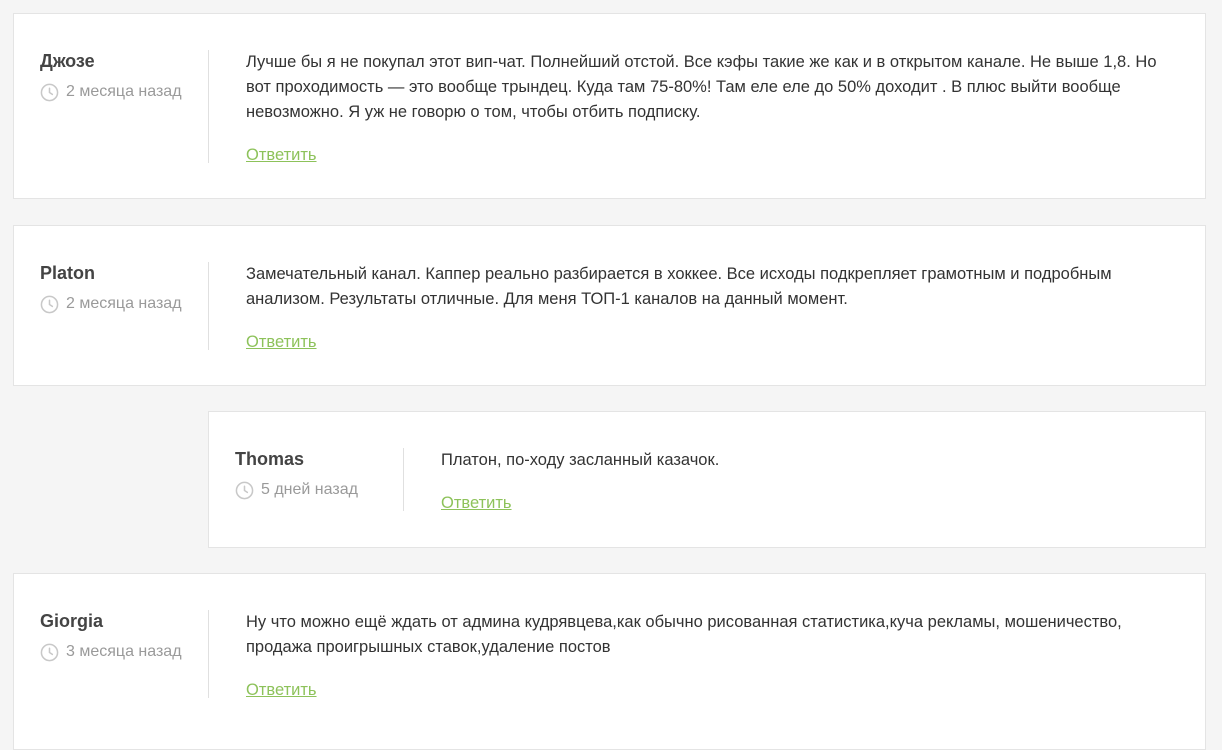  I want to click on comment-author: Thomas, so click(270, 459).